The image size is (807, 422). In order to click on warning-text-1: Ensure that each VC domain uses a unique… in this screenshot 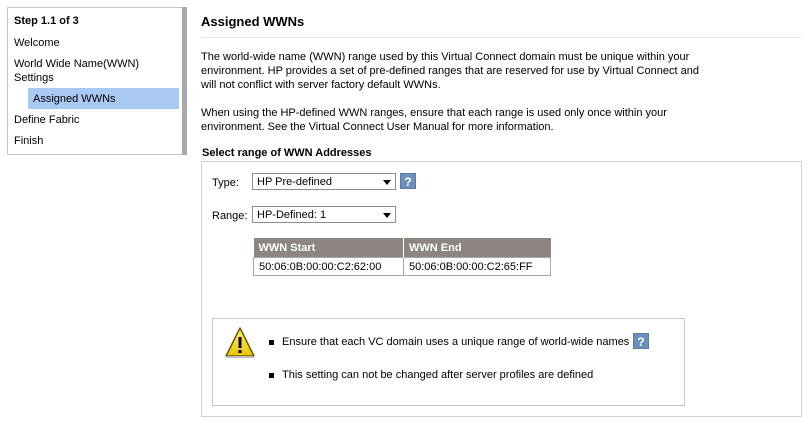, I will do `click(456, 342)`.